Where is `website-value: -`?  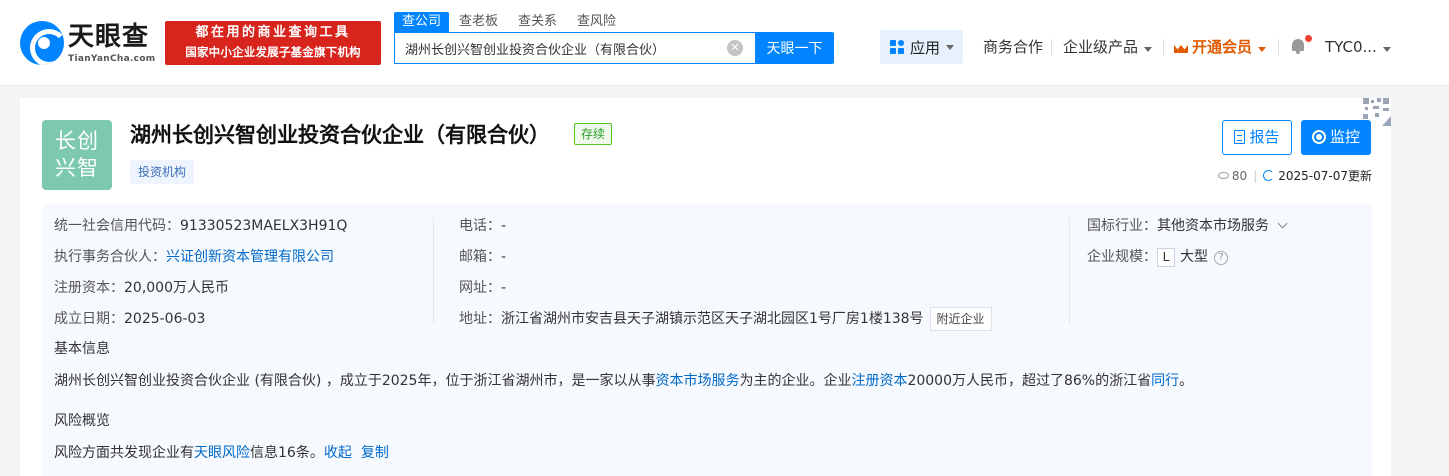
website-value: - is located at coordinates (504, 288).